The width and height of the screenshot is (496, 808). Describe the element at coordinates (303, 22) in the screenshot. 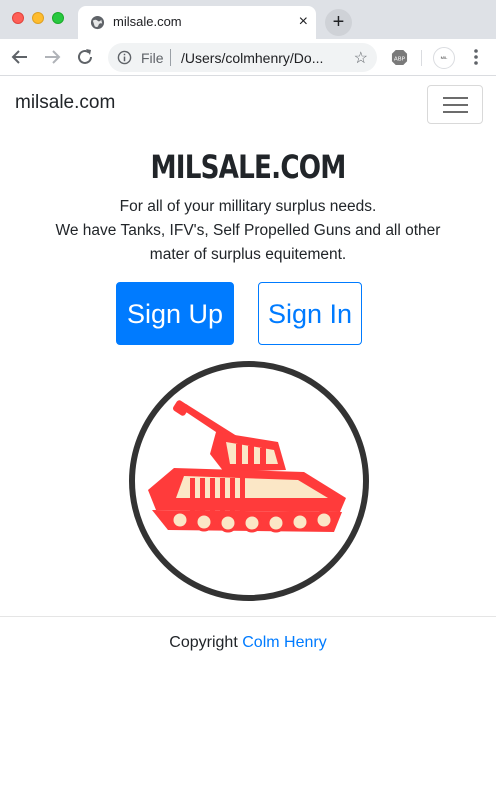

I see `tab-close-icon: ×` at that location.